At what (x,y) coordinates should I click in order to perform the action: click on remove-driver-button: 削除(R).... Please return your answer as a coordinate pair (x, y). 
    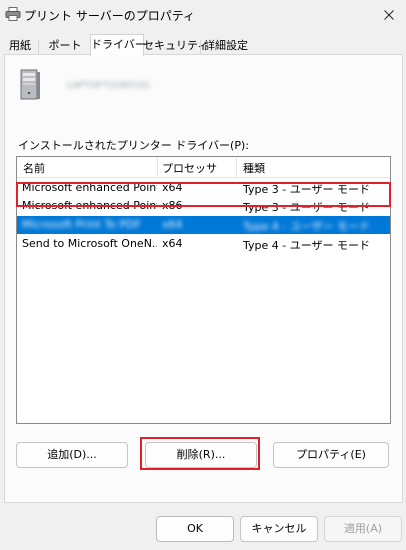
    Looking at the image, I should click on (201, 455).